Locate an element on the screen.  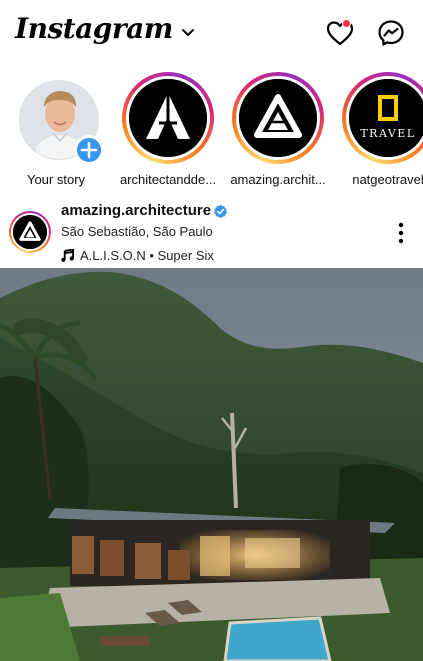
add-story-button is located at coordinates (89, 150).